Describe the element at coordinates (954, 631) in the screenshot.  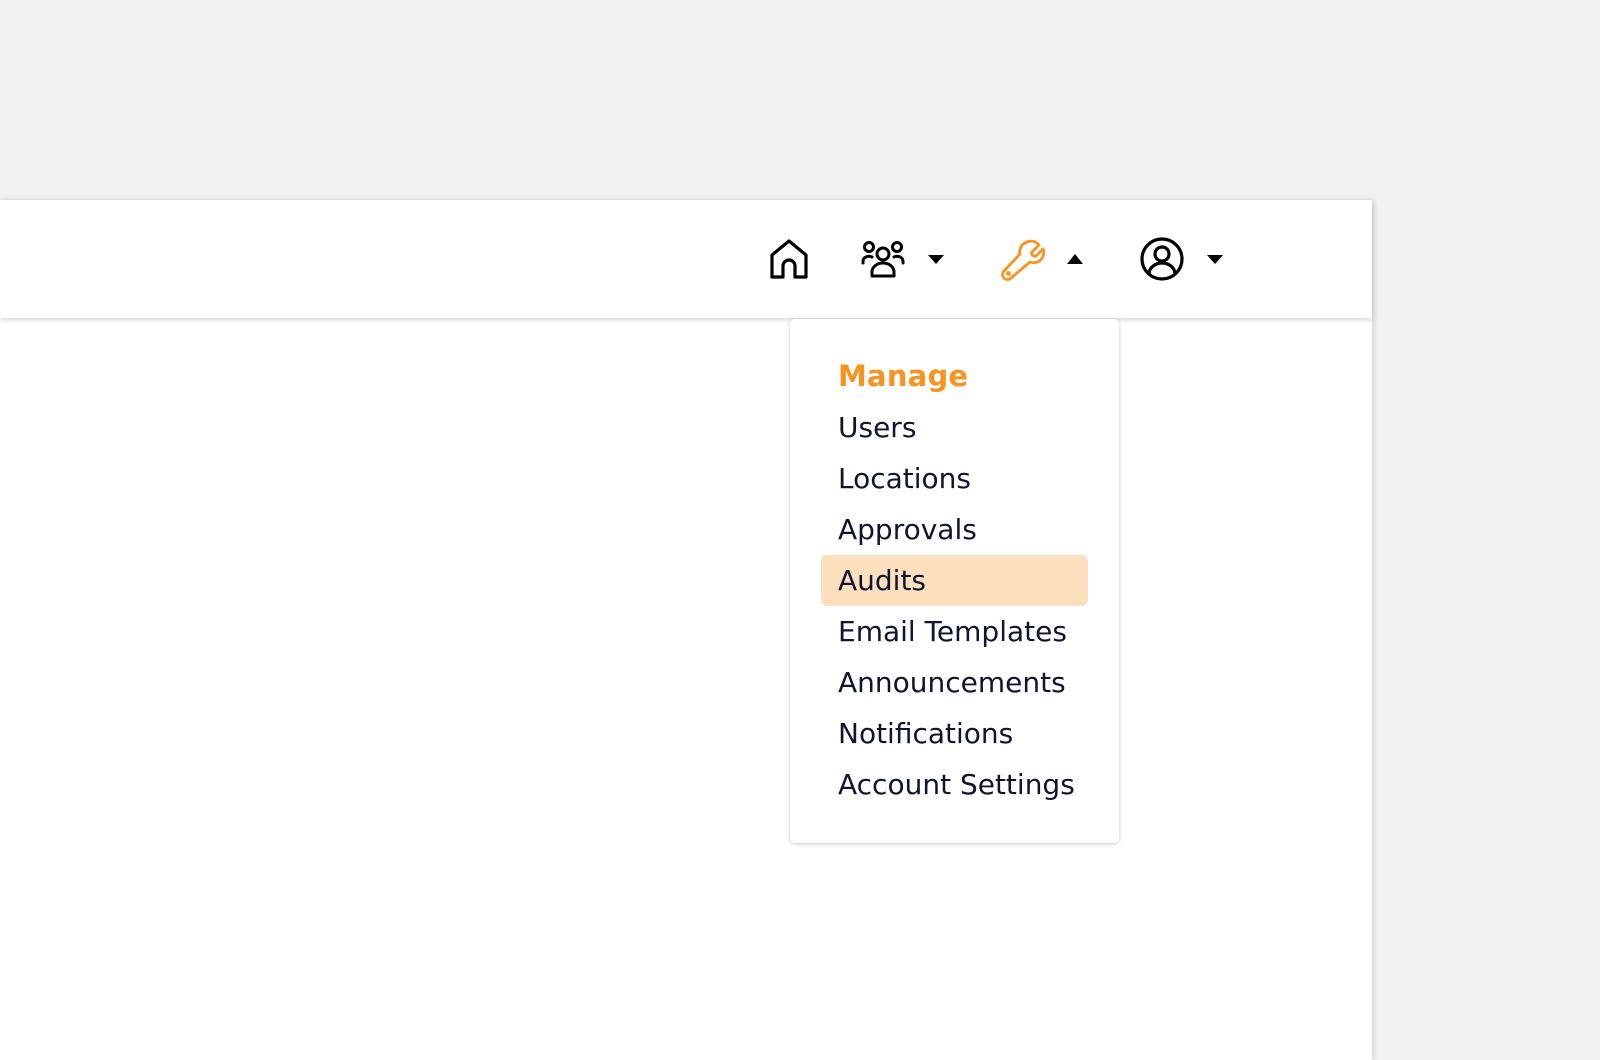
I see `menu-item-email-templates: Email Templates` at that location.